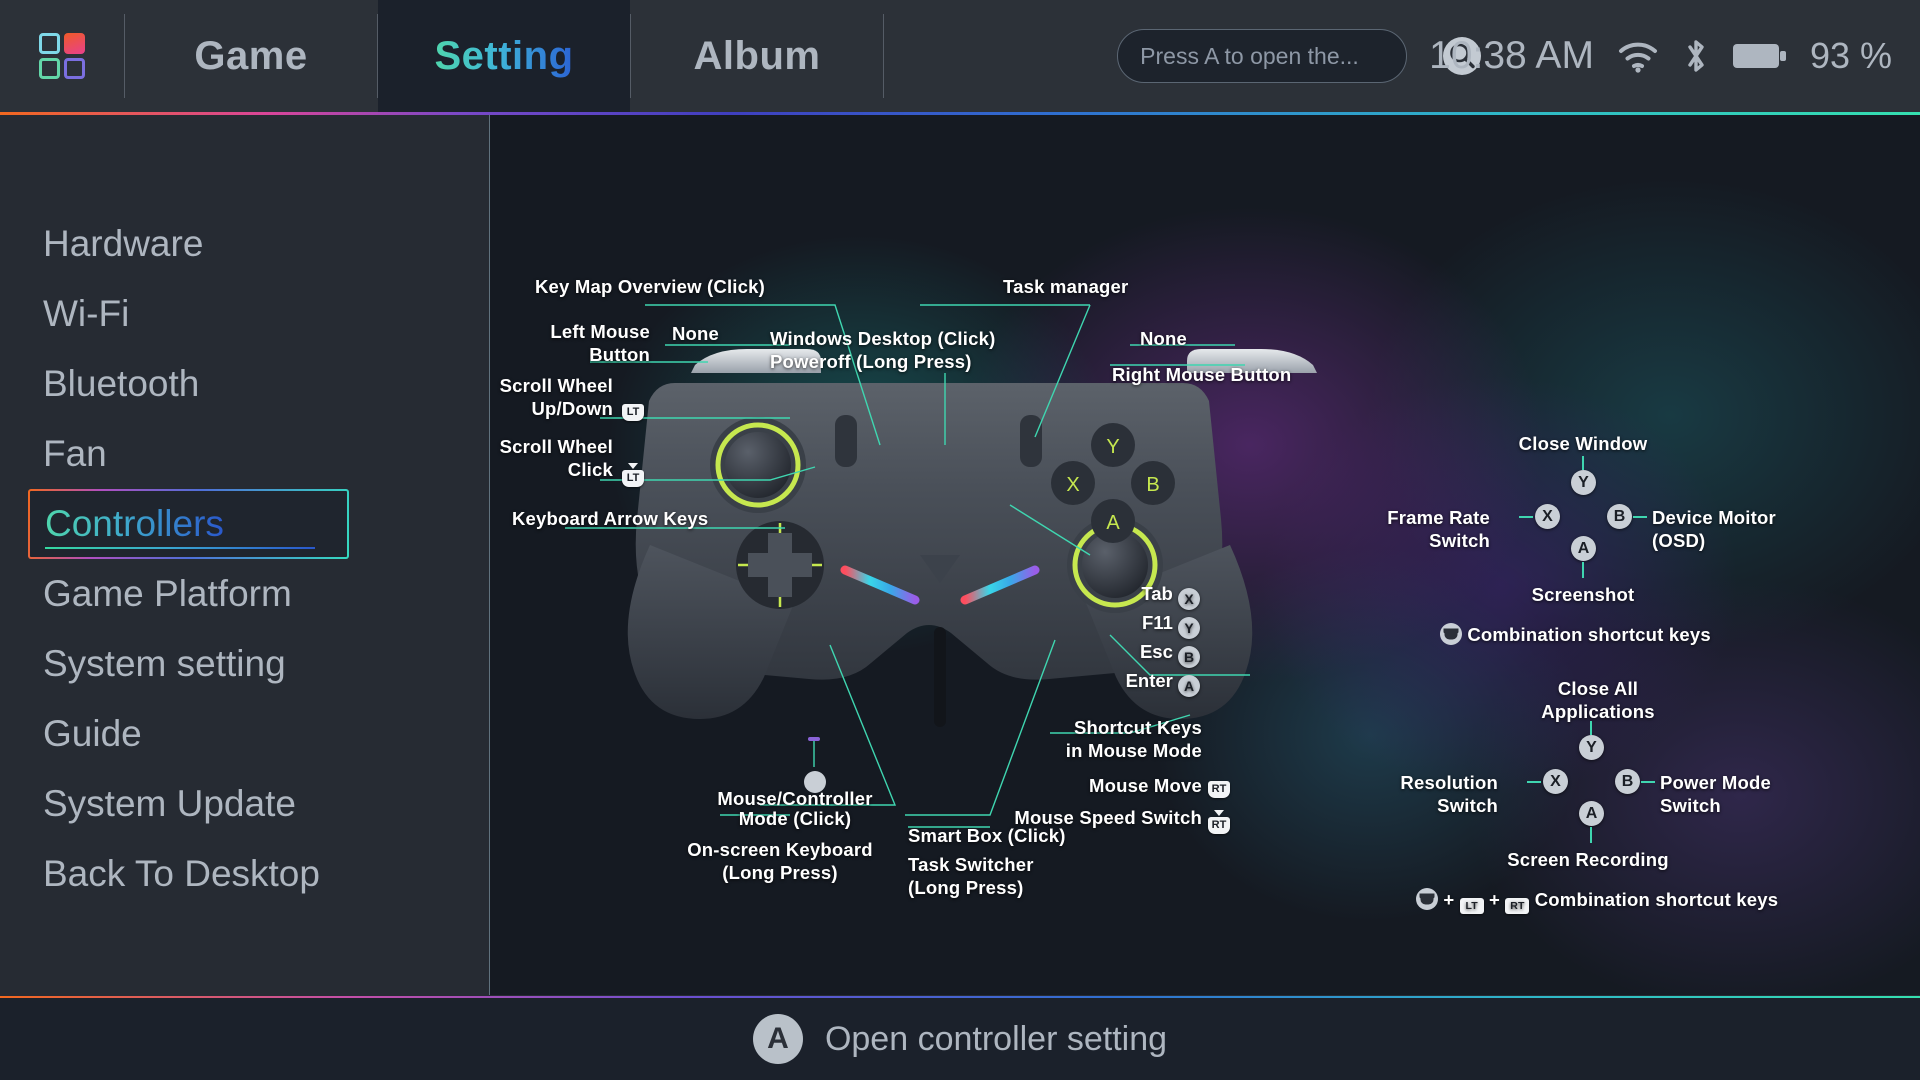 The width and height of the screenshot is (1920, 1080). What do you see at coordinates (1133, 750) in the screenshot?
I see `callout-shortcut-keys-line2: in Mouse Mode` at bounding box center [1133, 750].